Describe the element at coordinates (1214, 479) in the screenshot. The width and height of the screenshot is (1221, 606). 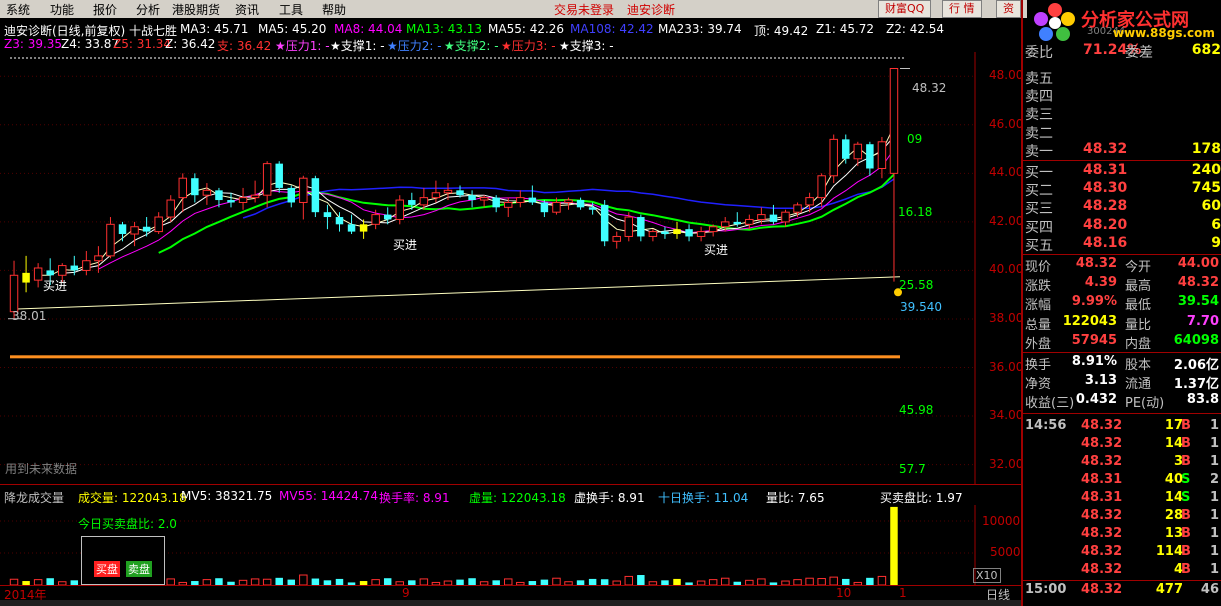
I see `tick-value: 2` at that location.